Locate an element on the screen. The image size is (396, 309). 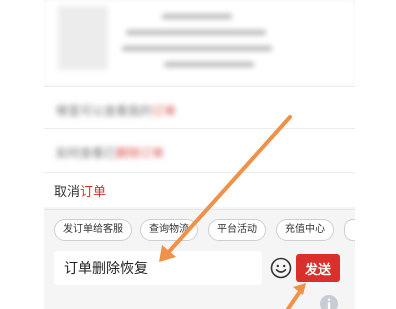
info-glyph is located at coordinates (329, 303).